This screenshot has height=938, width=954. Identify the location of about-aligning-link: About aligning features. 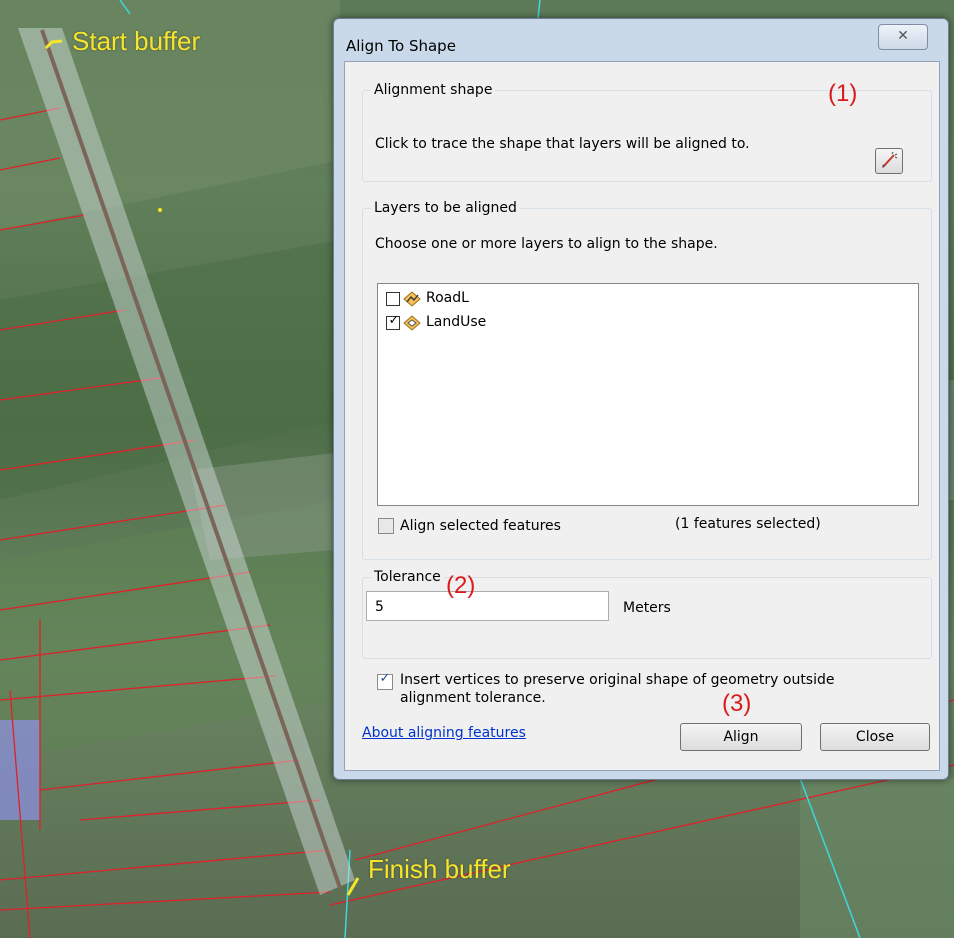
(444, 733).